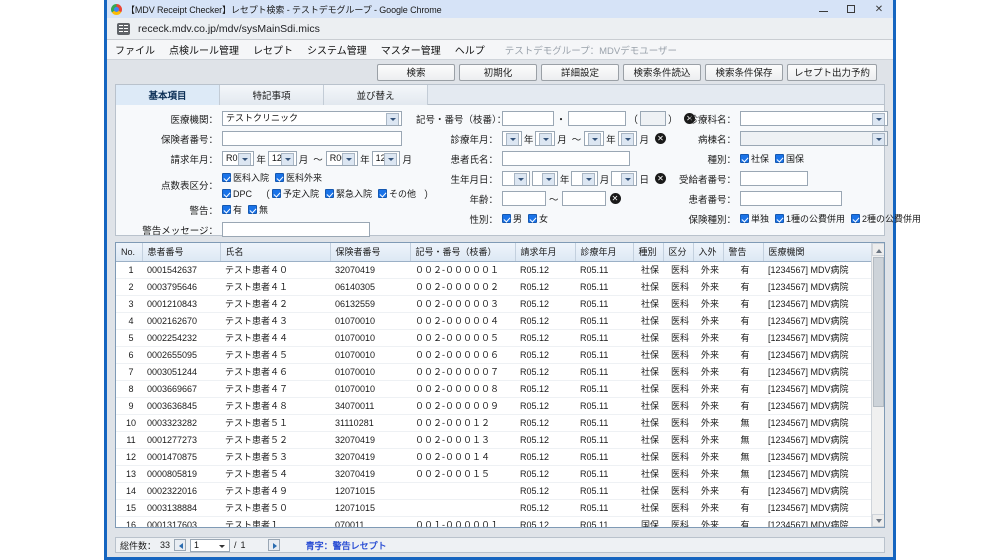  What do you see at coordinates (296, 229) in the screenshot?
I see `warning-message-input` at bounding box center [296, 229].